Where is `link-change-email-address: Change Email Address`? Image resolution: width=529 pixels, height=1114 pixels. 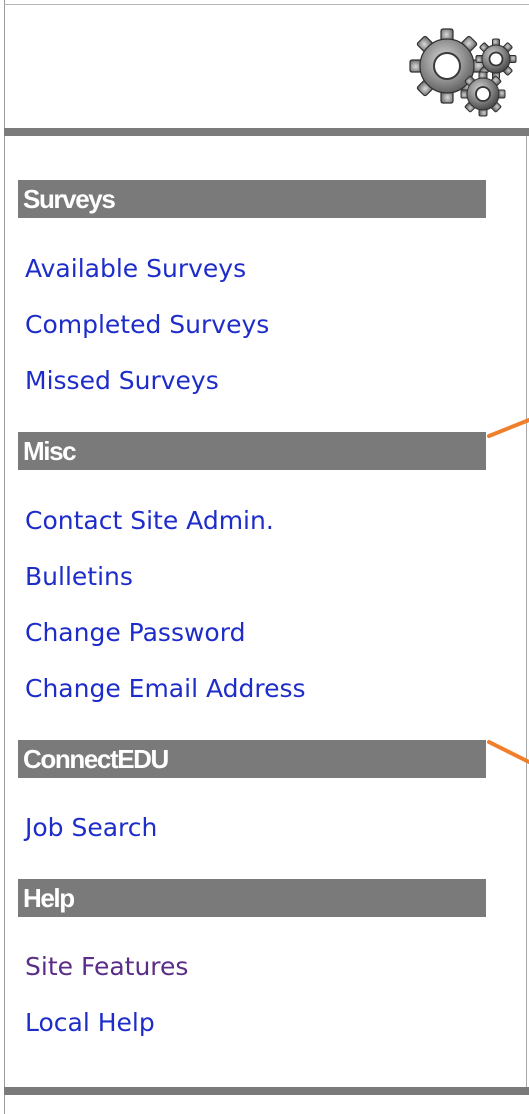
link-change-email-address: Change Email Address is located at coordinates (165, 689).